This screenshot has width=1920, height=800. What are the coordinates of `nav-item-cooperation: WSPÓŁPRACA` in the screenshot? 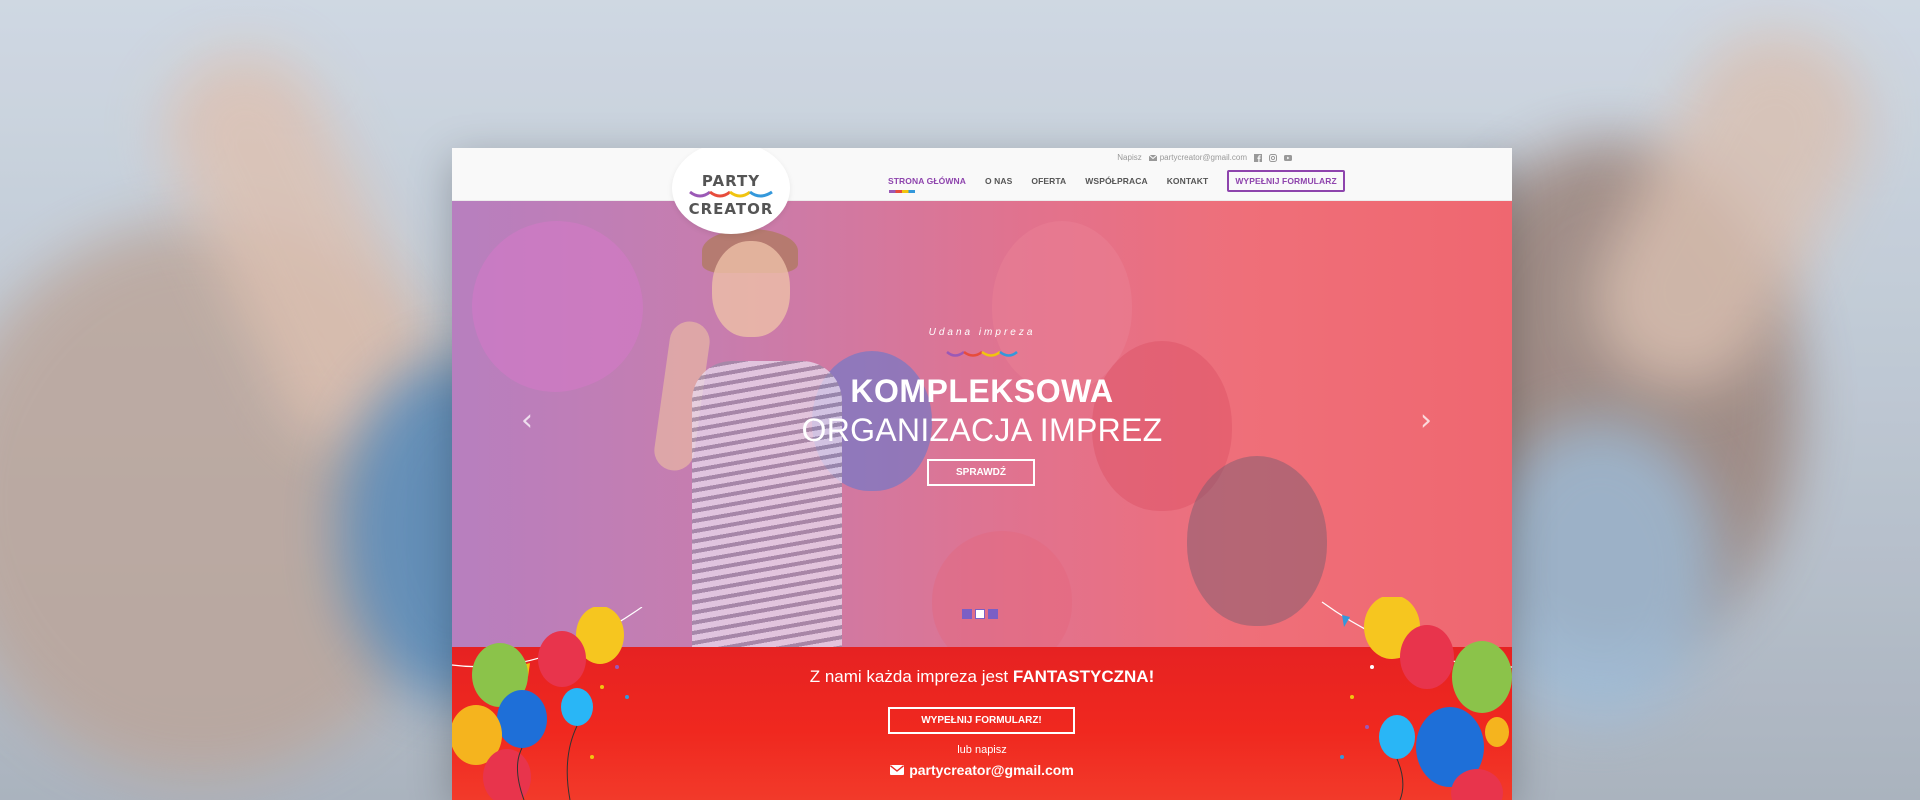 It's located at (1116, 181).